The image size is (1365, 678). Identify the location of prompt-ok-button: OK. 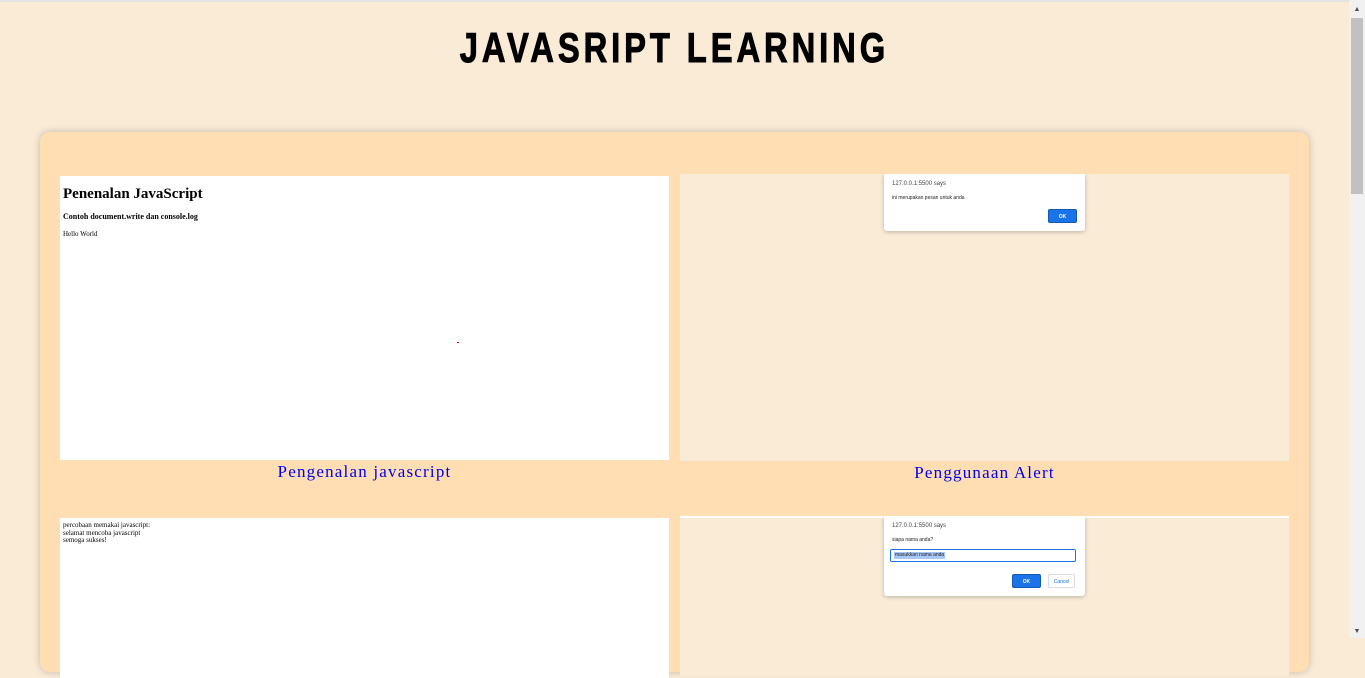
(1026, 581).